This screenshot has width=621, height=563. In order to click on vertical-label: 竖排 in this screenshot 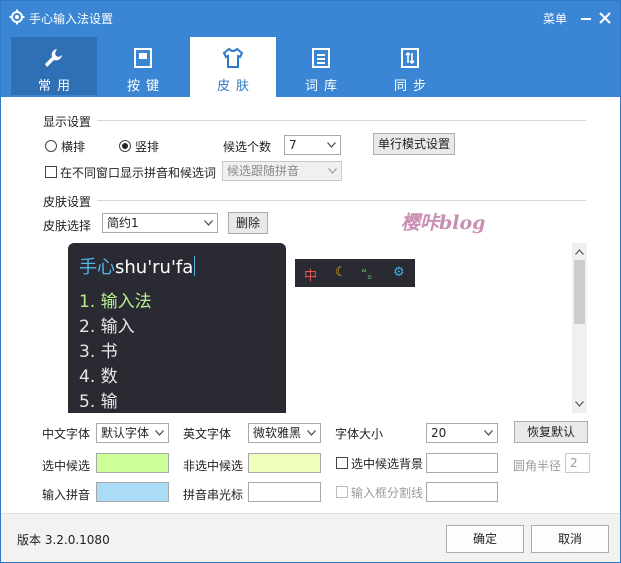, I will do `click(147, 147)`.